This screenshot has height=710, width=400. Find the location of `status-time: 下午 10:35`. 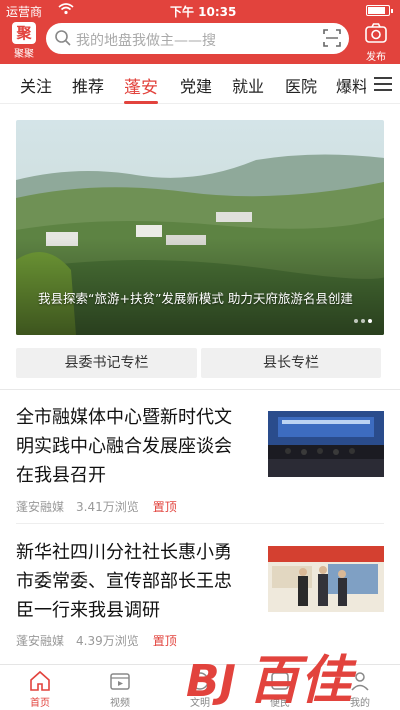

status-time: 下午 10:35 is located at coordinates (203, 12).